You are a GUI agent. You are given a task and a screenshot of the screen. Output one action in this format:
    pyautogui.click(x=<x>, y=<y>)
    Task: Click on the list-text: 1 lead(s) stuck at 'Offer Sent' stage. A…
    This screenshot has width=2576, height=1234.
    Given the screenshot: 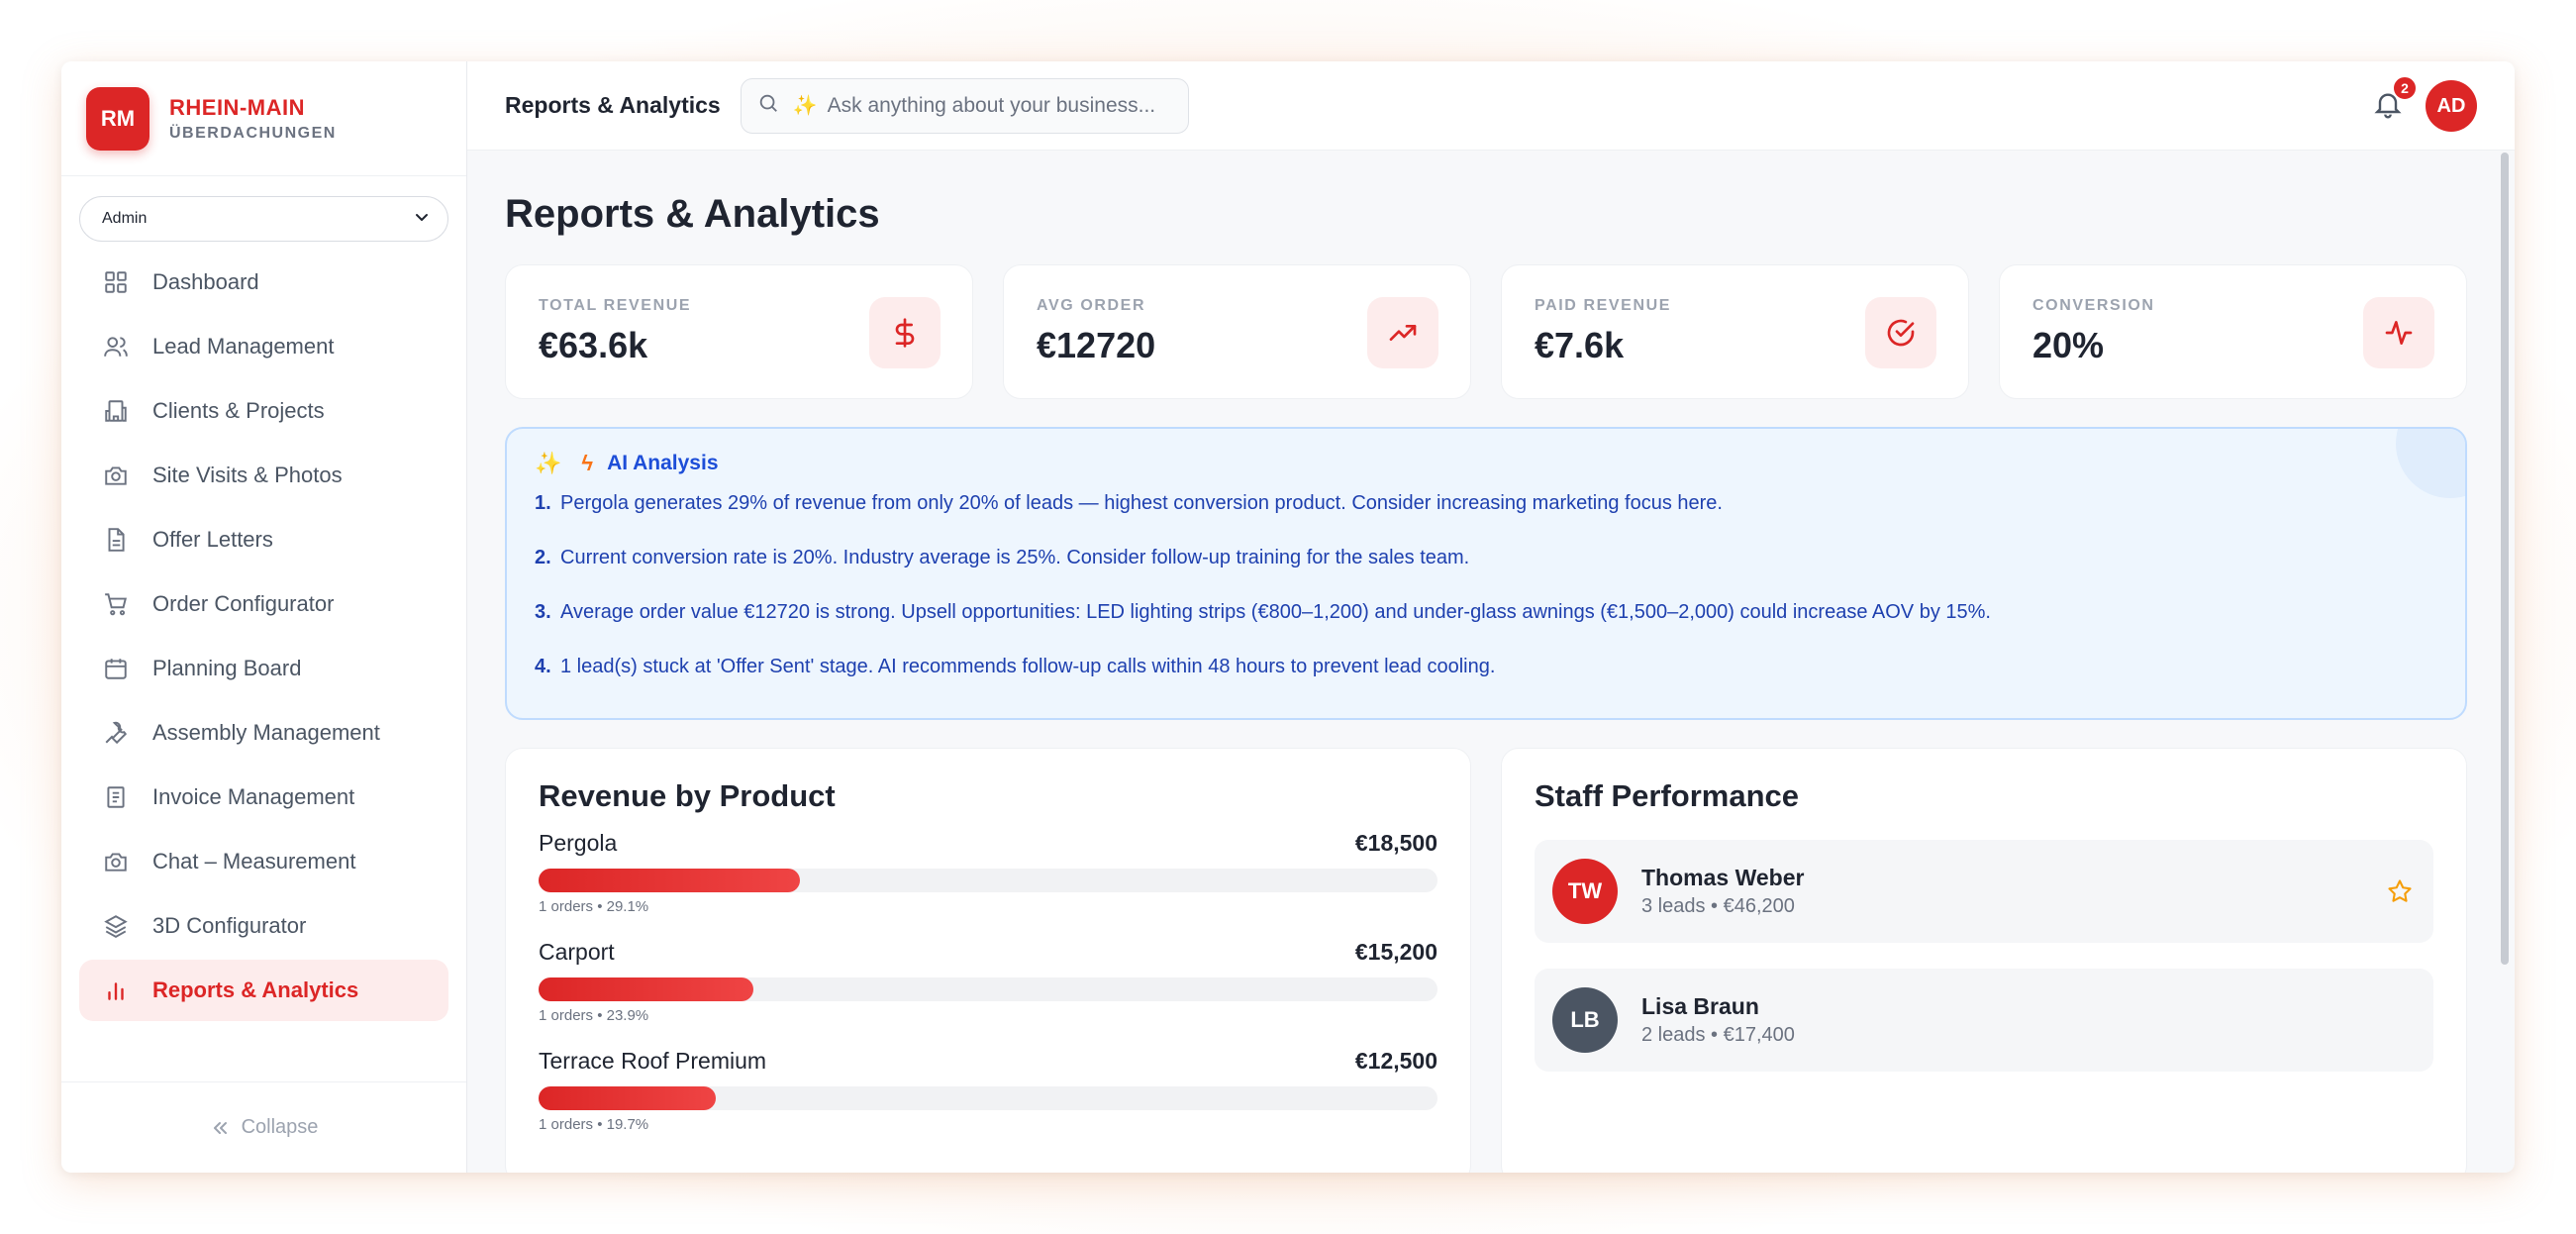 What is the action you would take?
    pyautogui.click(x=1028, y=667)
    